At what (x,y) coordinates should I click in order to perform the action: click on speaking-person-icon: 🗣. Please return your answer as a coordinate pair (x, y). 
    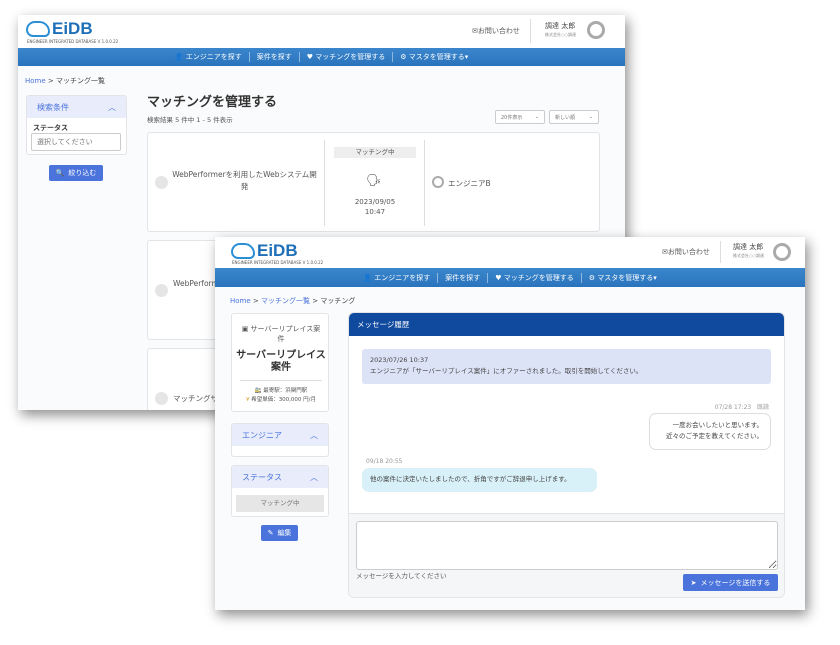
    Looking at the image, I should click on (374, 180).